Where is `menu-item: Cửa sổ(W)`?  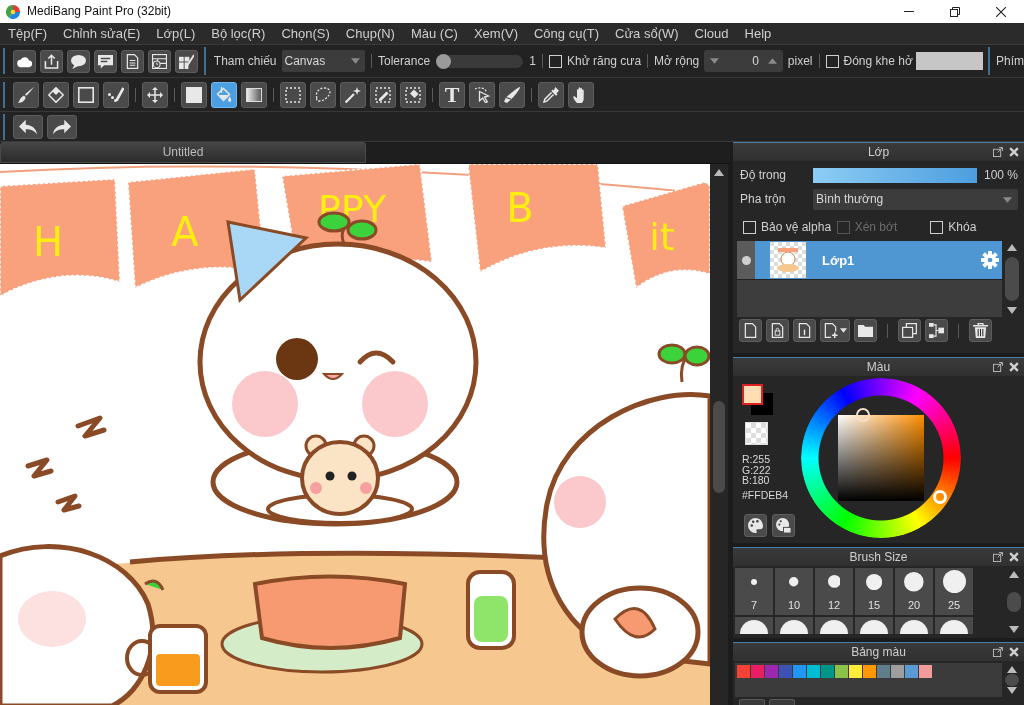 menu-item: Cửa sổ(W) is located at coordinates (647, 33).